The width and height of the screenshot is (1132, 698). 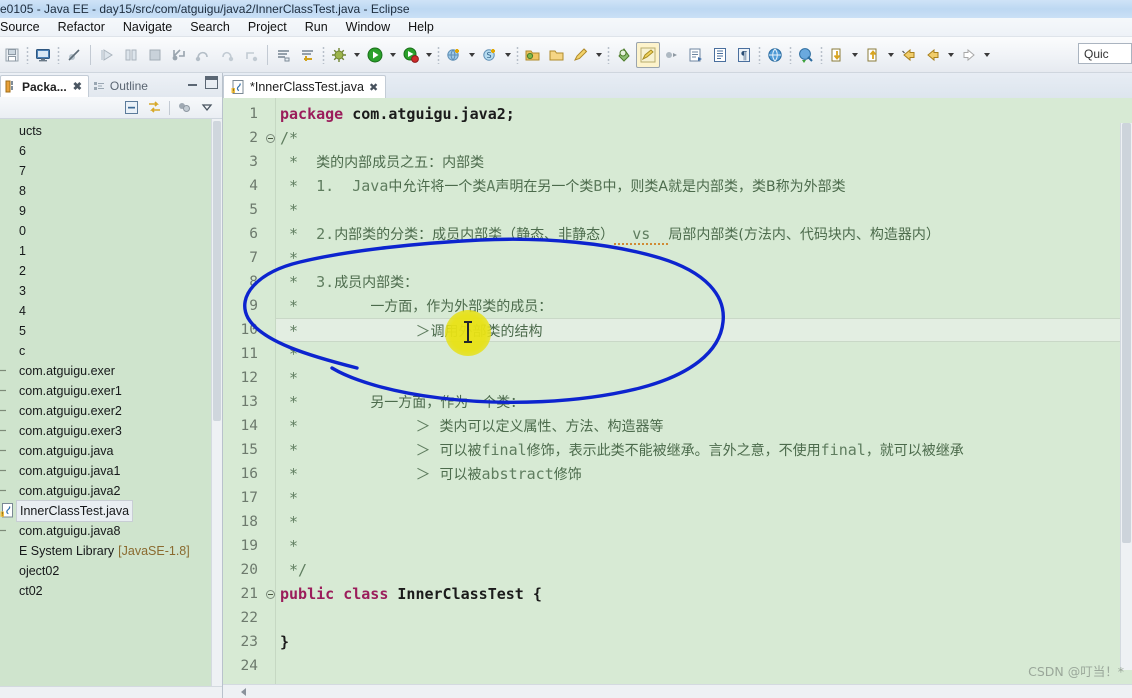 What do you see at coordinates (648, 54) in the screenshot?
I see `toggle-mark-occurrences-button` at bounding box center [648, 54].